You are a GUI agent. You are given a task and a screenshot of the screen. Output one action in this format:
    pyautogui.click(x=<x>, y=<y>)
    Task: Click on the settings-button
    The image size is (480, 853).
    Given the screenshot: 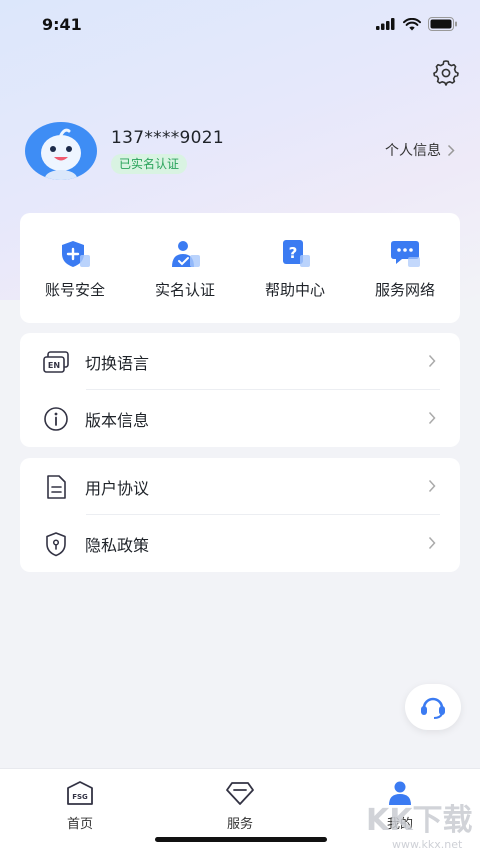 What is the action you would take?
    pyautogui.click(x=446, y=72)
    